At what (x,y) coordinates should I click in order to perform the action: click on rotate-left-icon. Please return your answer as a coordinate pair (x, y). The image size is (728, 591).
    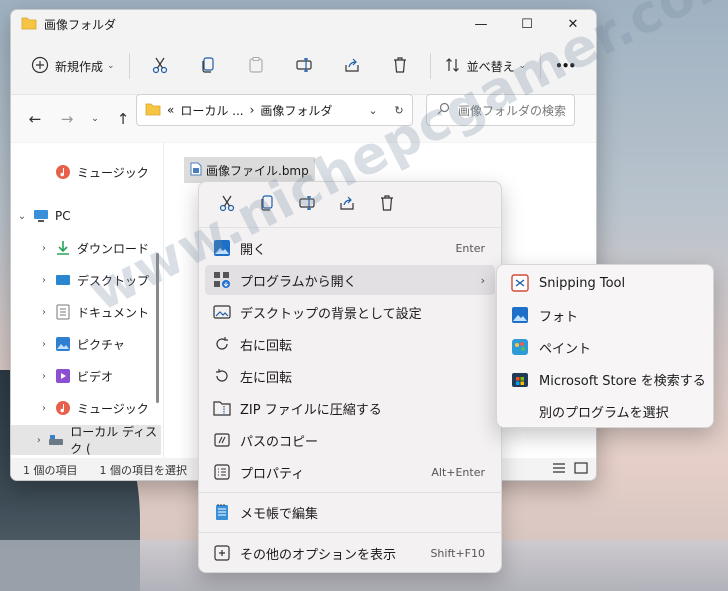
    Looking at the image, I should click on (222, 376).